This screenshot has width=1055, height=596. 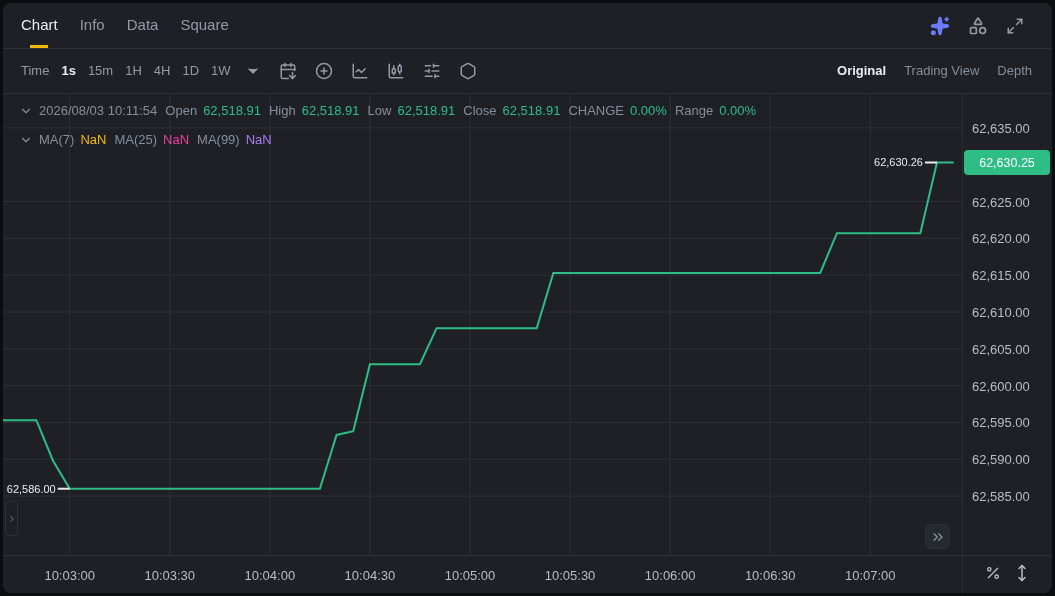 I want to click on hexagon-icon, so click(x=467, y=71).